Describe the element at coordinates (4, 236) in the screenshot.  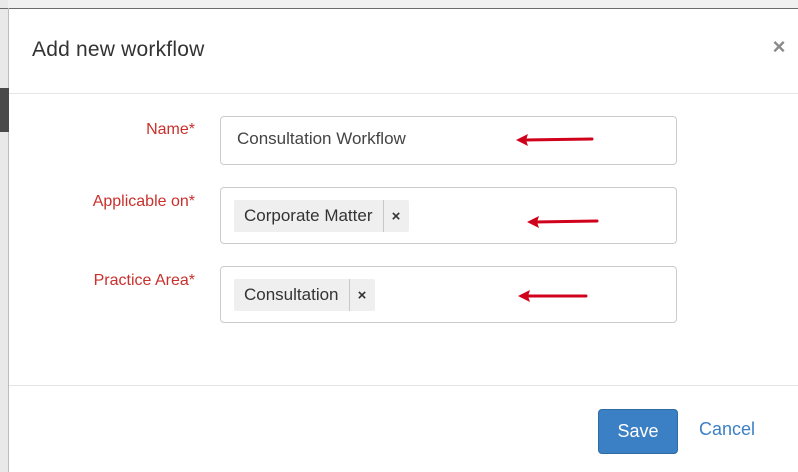
I see `background-edge-left` at that location.